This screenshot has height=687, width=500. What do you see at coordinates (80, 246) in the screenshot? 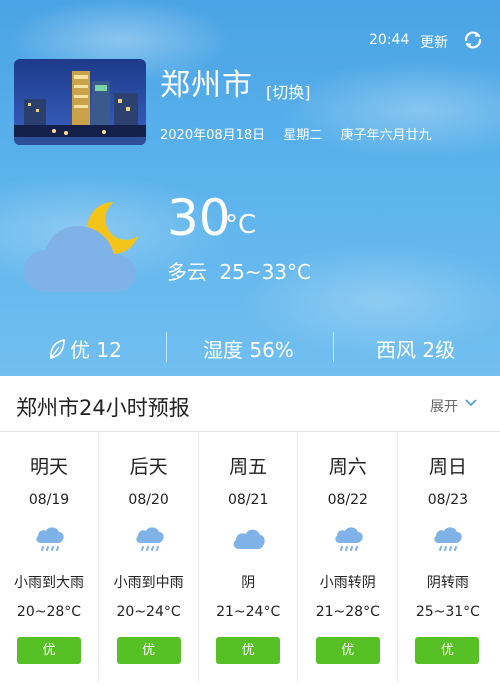
I see `cloud-moon-icon` at bounding box center [80, 246].